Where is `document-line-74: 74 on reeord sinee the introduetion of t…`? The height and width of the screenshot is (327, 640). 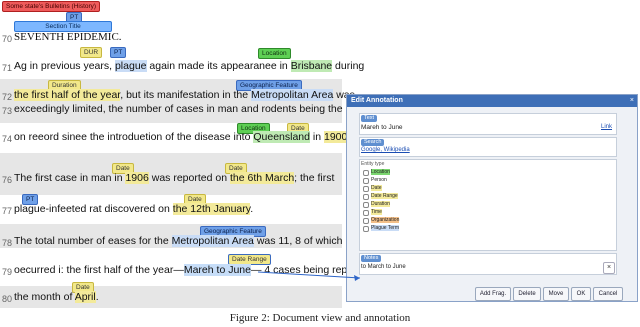
document-line-74: 74 on reeord sinee the introduetion of t… is located at coordinates (175, 141).